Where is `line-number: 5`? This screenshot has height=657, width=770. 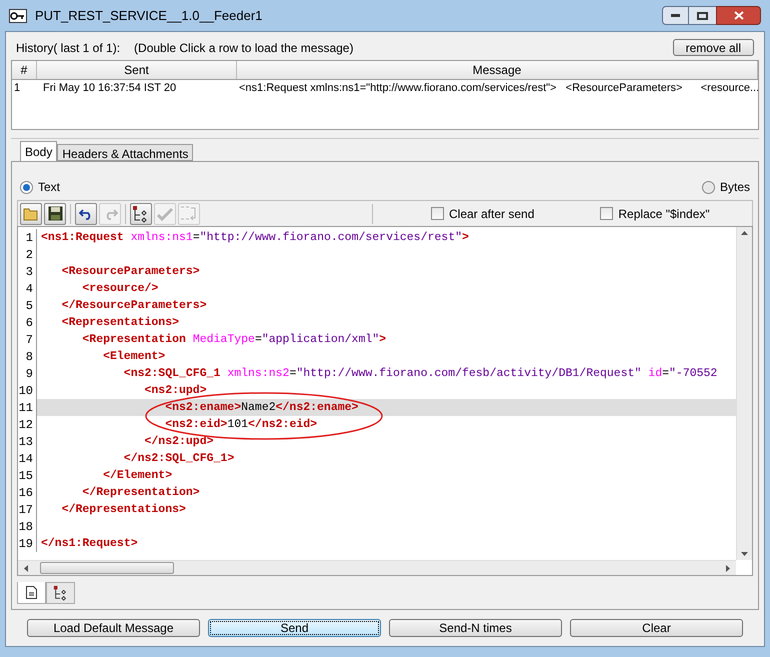 line-number: 5 is located at coordinates (29, 306).